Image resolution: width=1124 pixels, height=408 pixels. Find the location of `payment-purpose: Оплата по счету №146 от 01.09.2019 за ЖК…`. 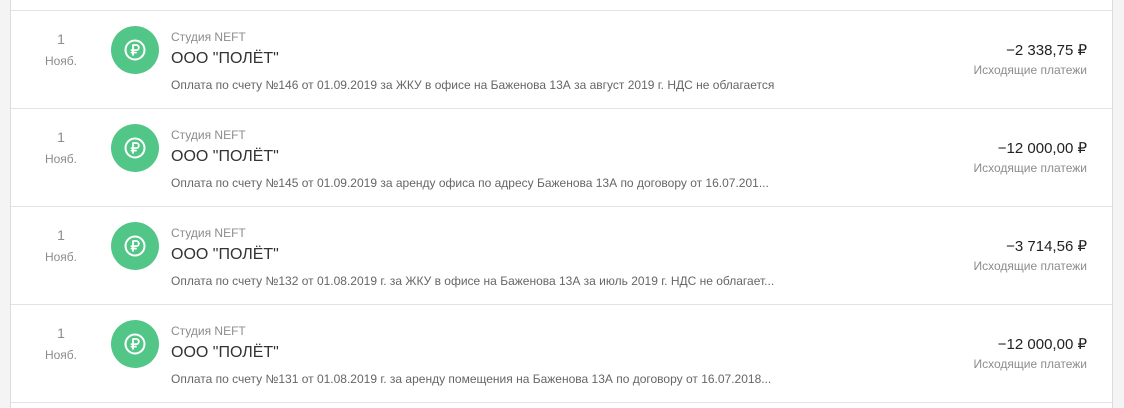

payment-purpose: Оплата по счету №146 от 01.09.2019 за ЖК… is located at coordinates (473, 85).